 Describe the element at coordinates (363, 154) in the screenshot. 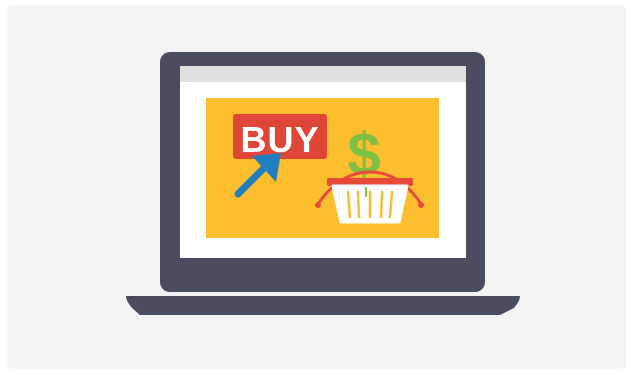

I see `dollar-sign-icon: $` at that location.